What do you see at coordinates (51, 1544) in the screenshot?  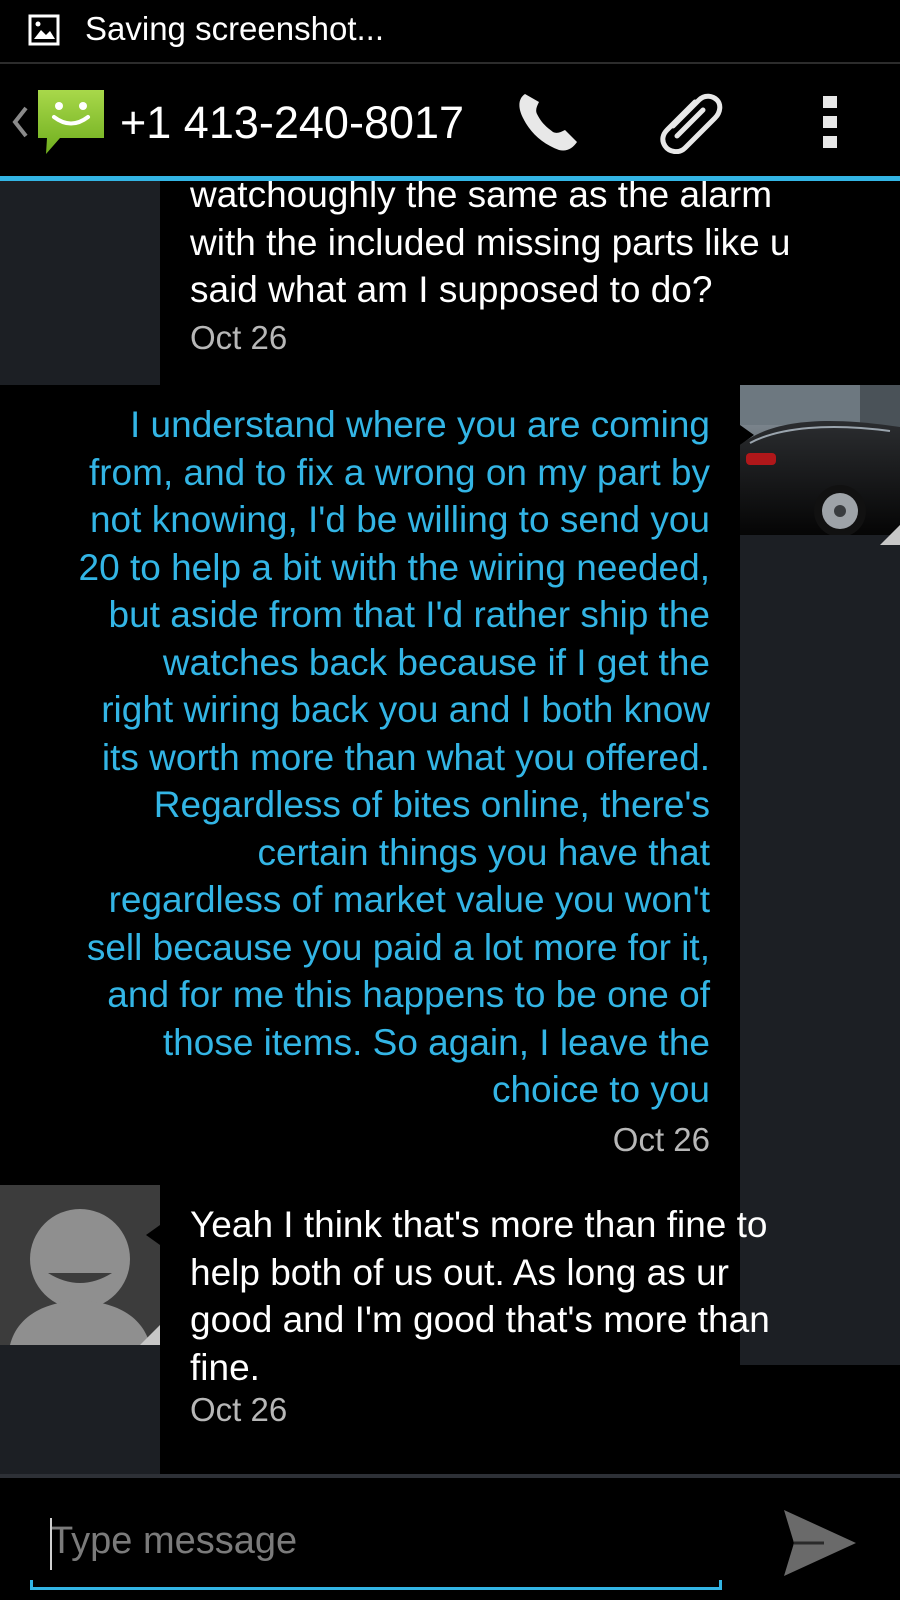 I see `text-caret` at bounding box center [51, 1544].